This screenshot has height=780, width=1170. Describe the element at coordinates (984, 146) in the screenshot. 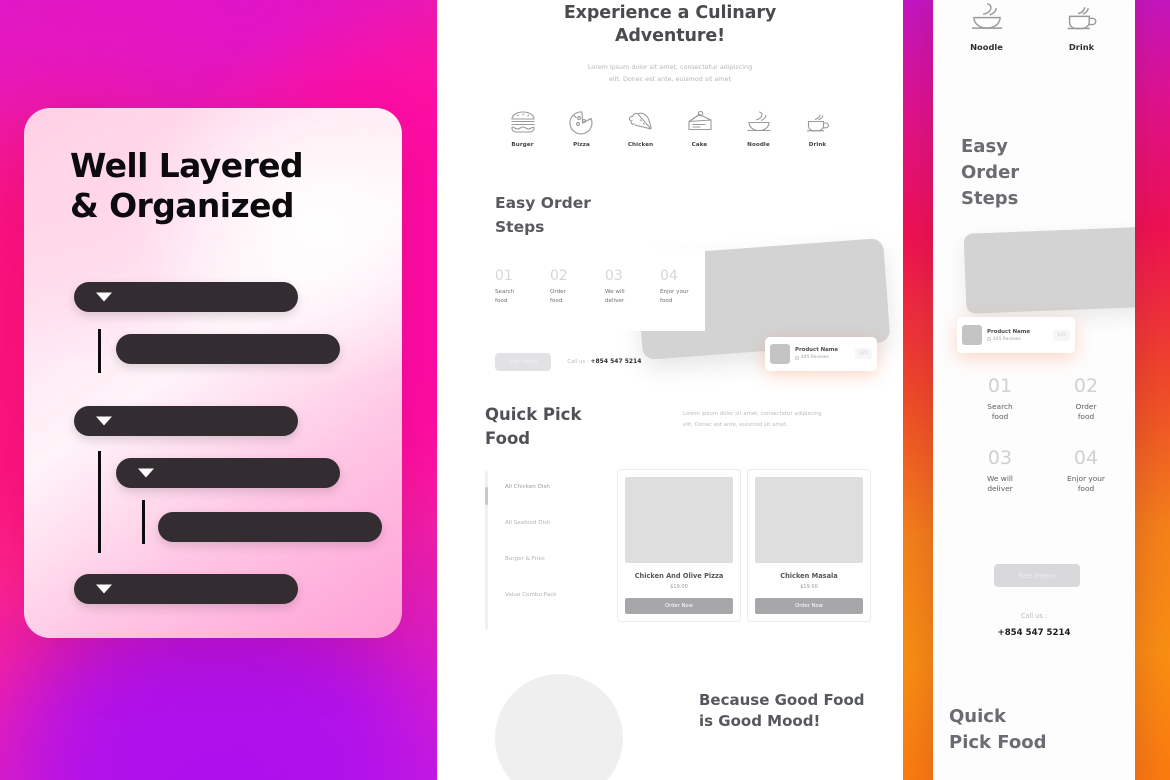

I see `mobile-easy-order-title-line-1: Easy` at that location.